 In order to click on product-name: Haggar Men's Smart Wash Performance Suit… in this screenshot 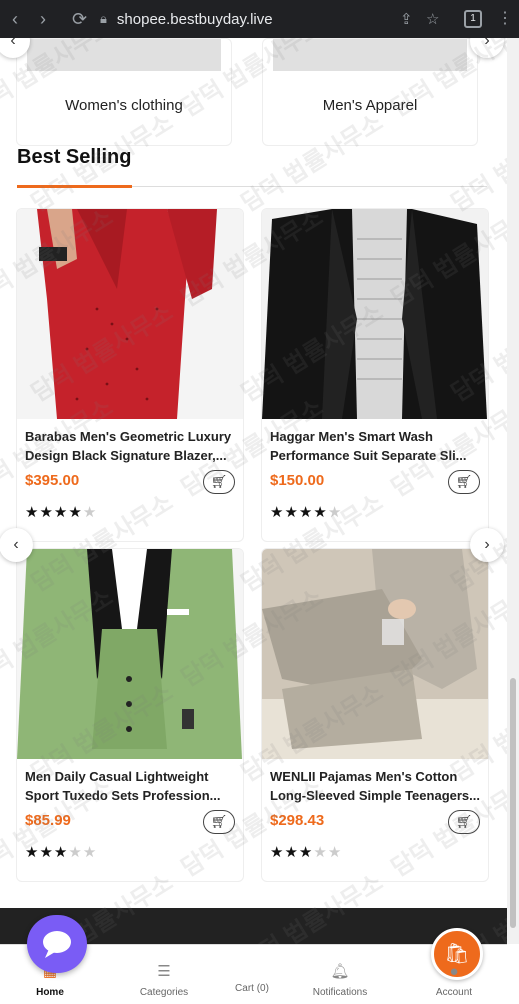, I will do `click(375, 446)`.